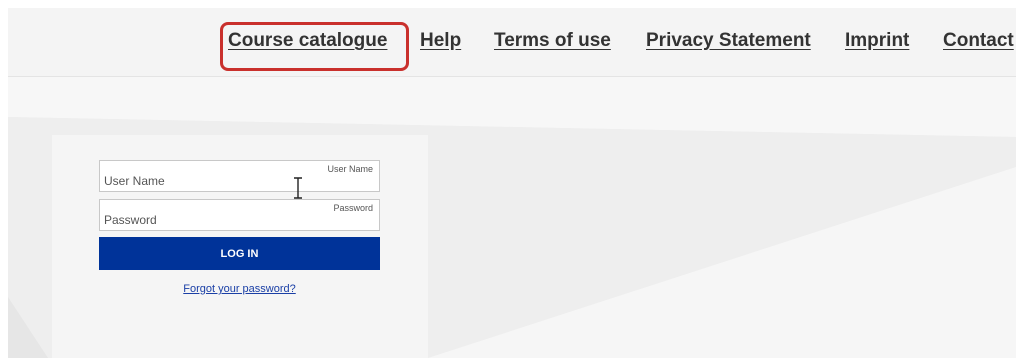 The image size is (1016, 358). What do you see at coordinates (728, 41) in the screenshot?
I see `nav-link-privacy-statement: Privacy Statement` at bounding box center [728, 41].